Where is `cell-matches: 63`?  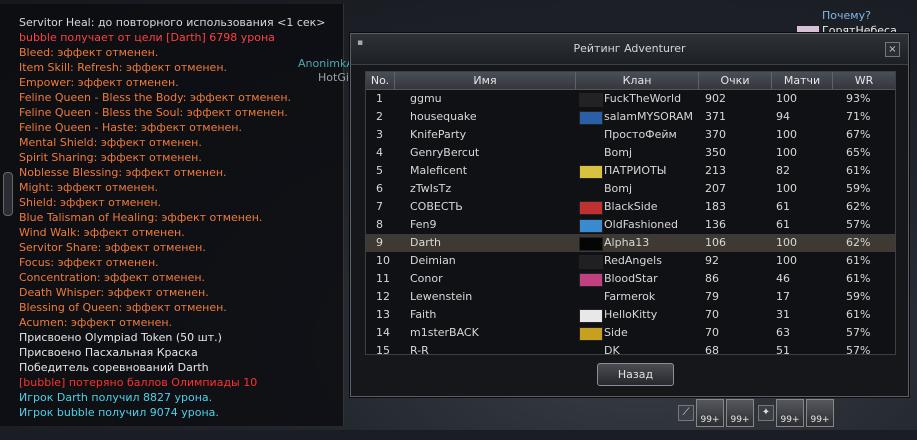 cell-matches: 63 is located at coordinates (783, 332).